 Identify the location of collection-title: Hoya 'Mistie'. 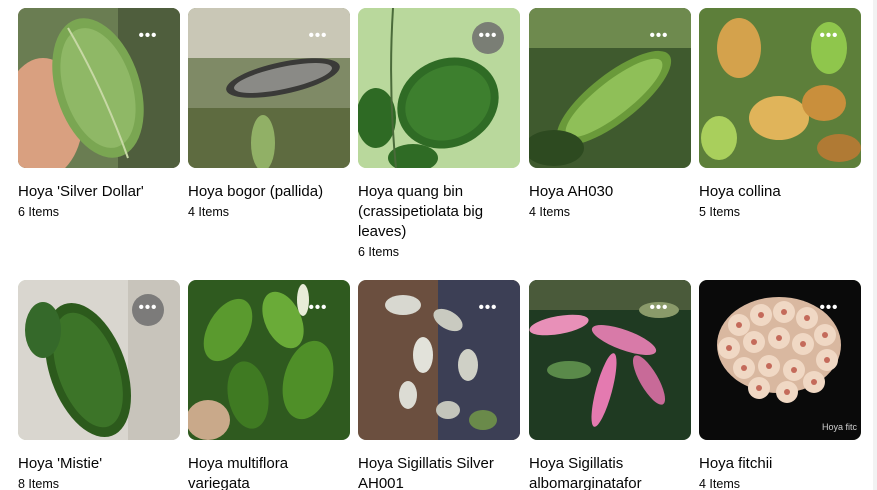
(99, 464).